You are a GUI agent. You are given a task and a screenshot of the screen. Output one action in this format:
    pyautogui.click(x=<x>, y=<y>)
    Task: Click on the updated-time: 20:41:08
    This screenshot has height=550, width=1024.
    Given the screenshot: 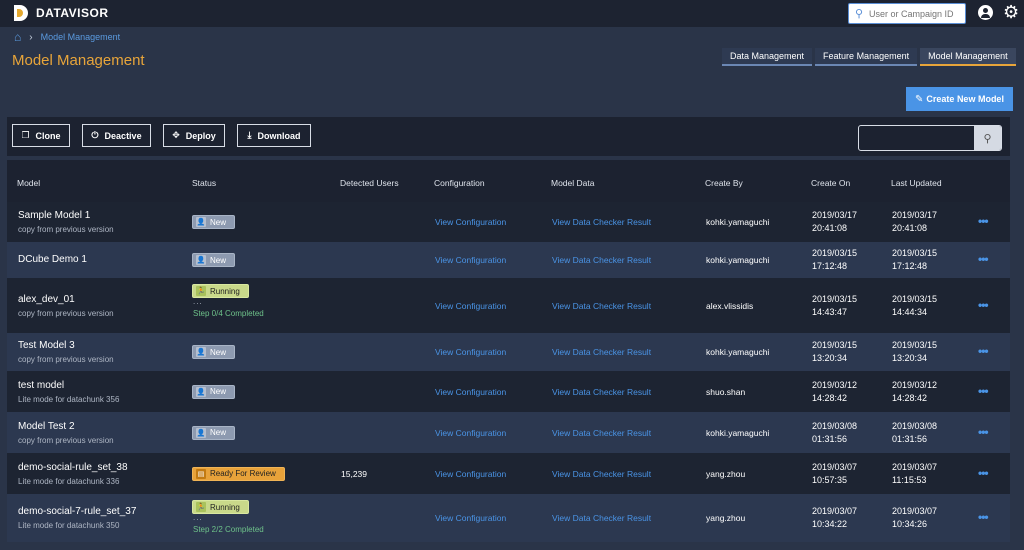 What is the action you would take?
    pyautogui.click(x=910, y=228)
    